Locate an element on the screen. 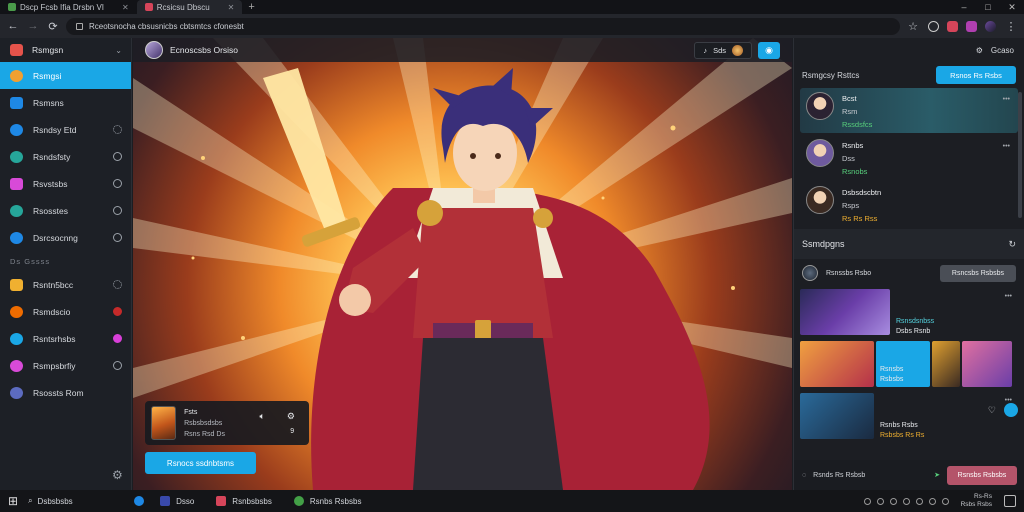  currency-pill: ♪ Sds is located at coordinates (723, 50).